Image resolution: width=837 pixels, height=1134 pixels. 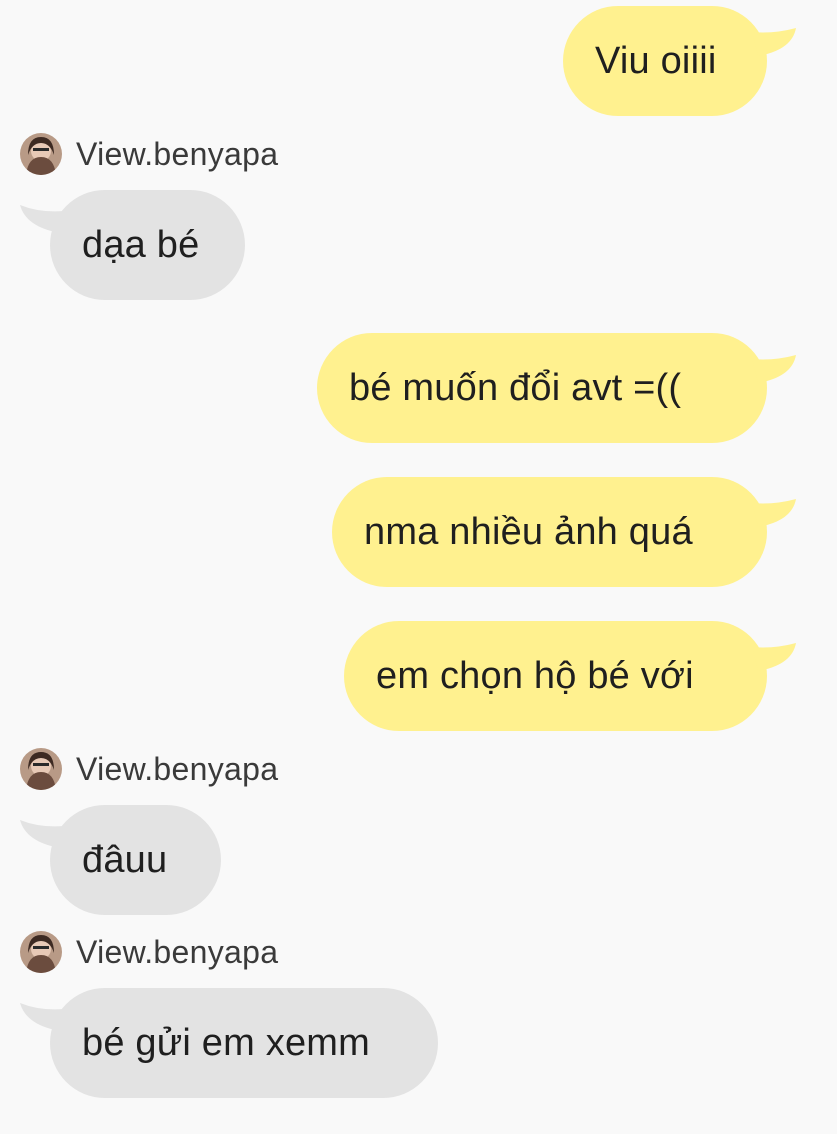 I want to click on outgoing-message-bubble: nma nhiều ảnh quá, so click(x=549, y=532).